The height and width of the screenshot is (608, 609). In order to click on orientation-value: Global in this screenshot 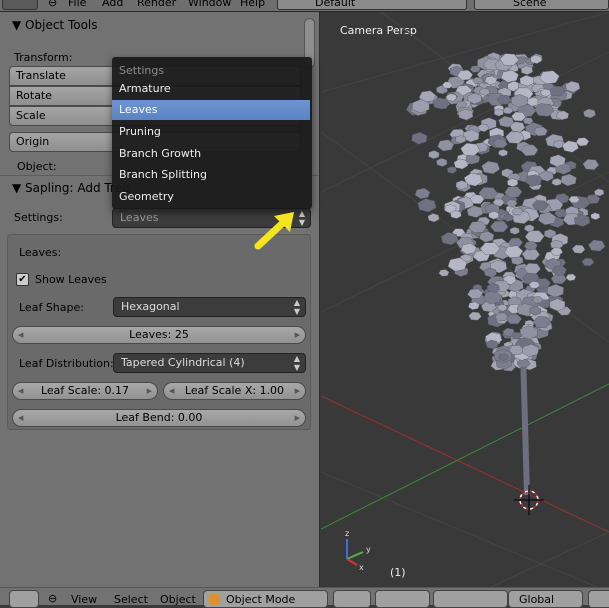, I will do `click(537, 599)`.